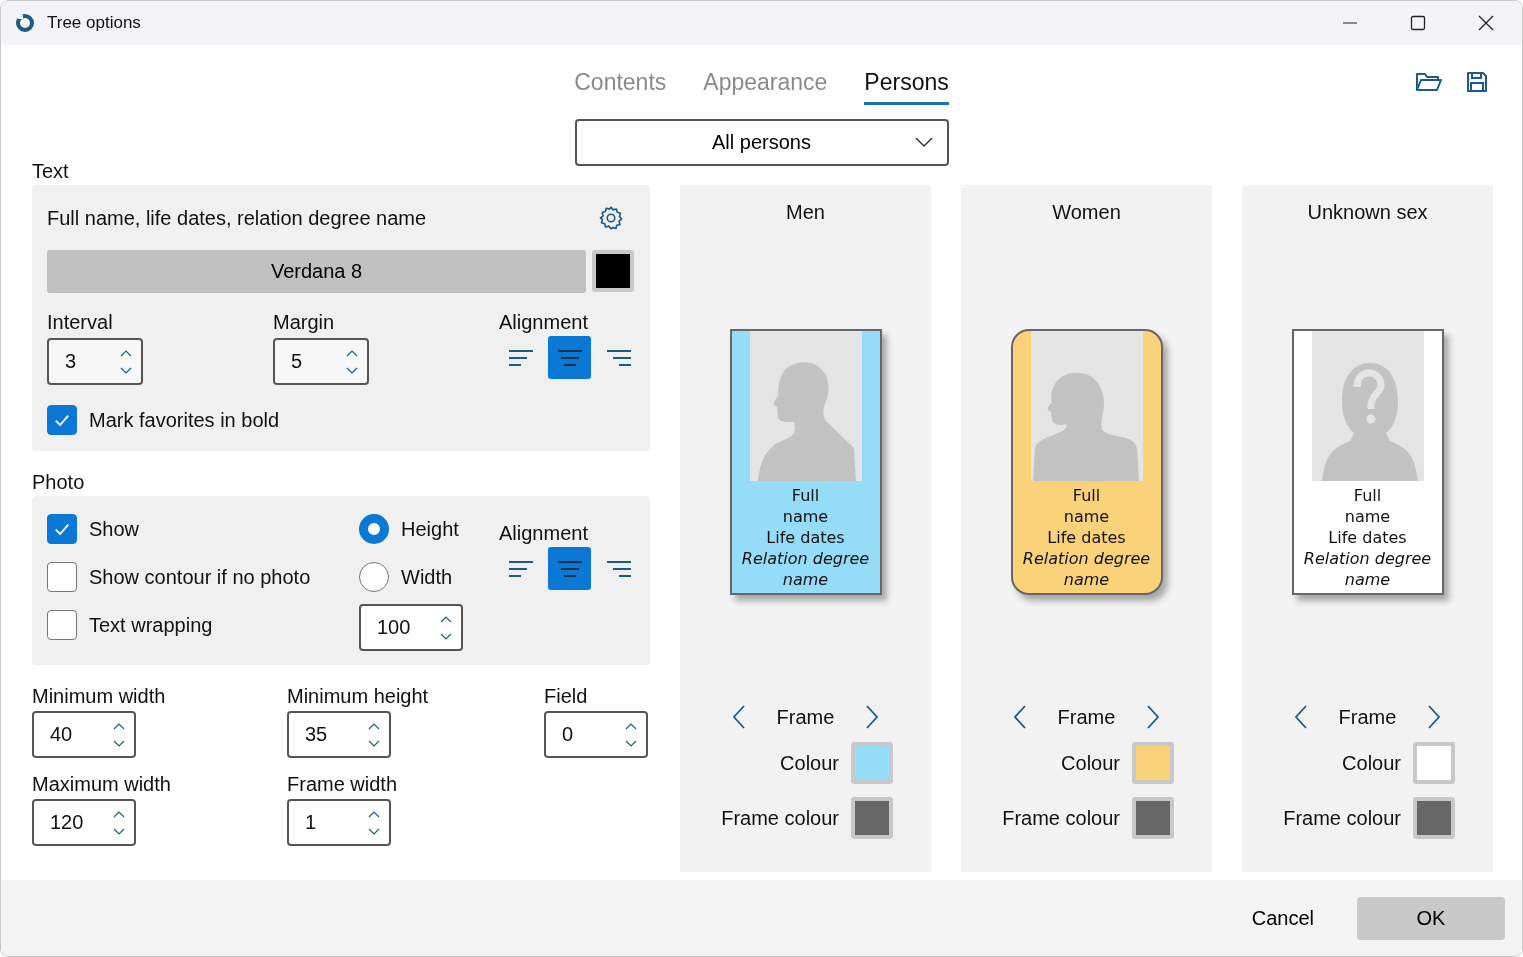 This screenshot has width=1523, height=957. I want to click on number-spinner: 5, so click(321, 361).